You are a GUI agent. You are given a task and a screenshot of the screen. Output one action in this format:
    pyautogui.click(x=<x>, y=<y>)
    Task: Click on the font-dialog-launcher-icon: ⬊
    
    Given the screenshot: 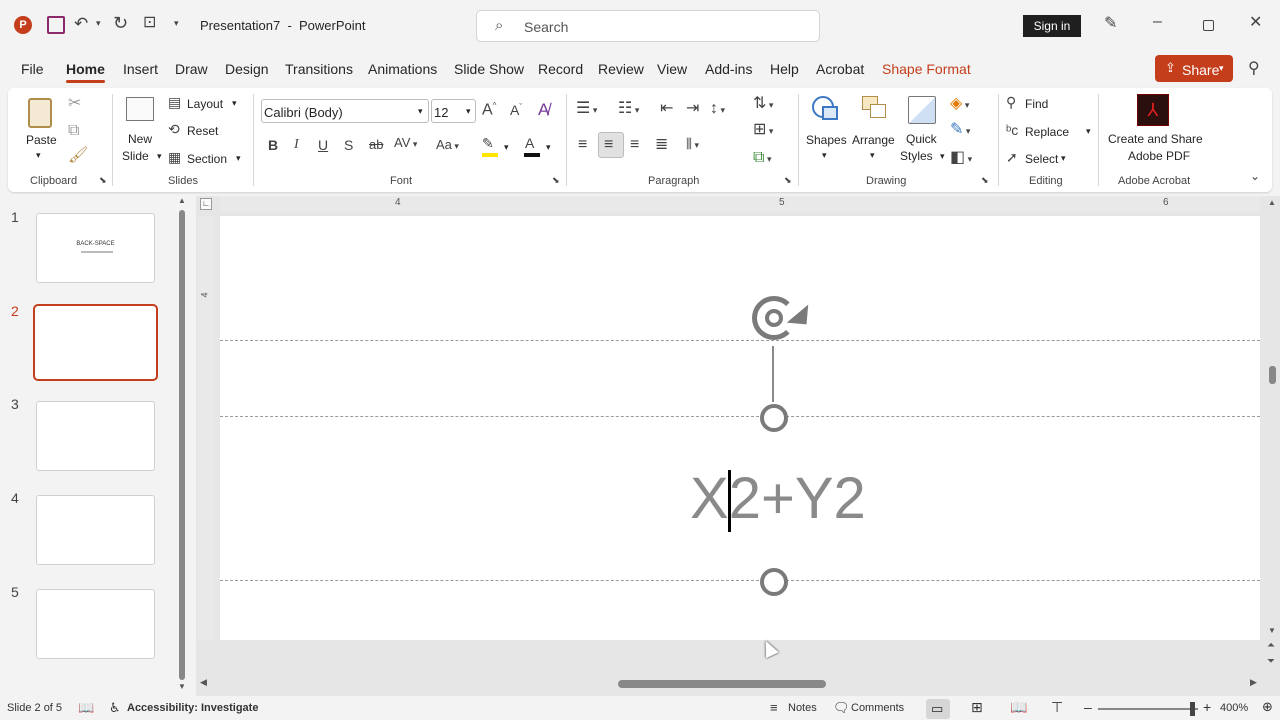 What is the action you would take?
    pyautogui.click(x=556, y=180)
    